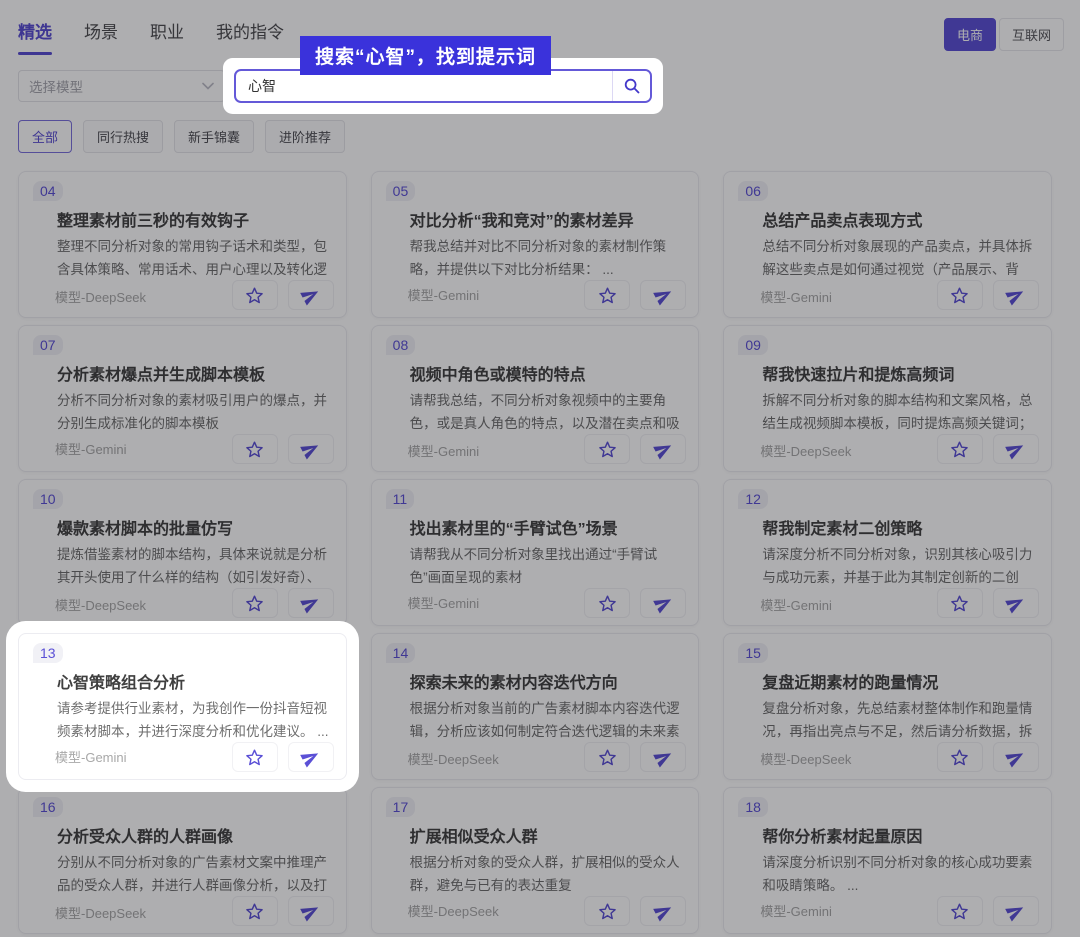 The image size is (1080, 937). I want to click on search-input, so click(424, 86).